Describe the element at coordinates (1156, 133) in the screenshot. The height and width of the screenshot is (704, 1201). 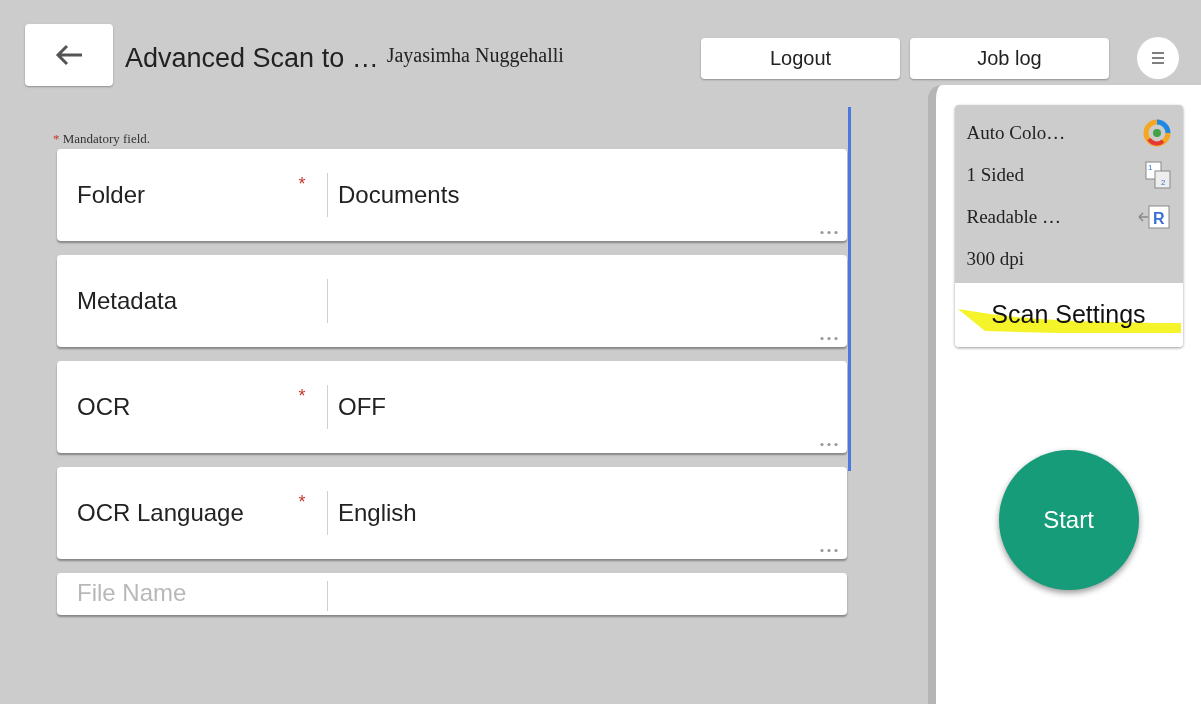
I see `color-swirl-icon` at that location.